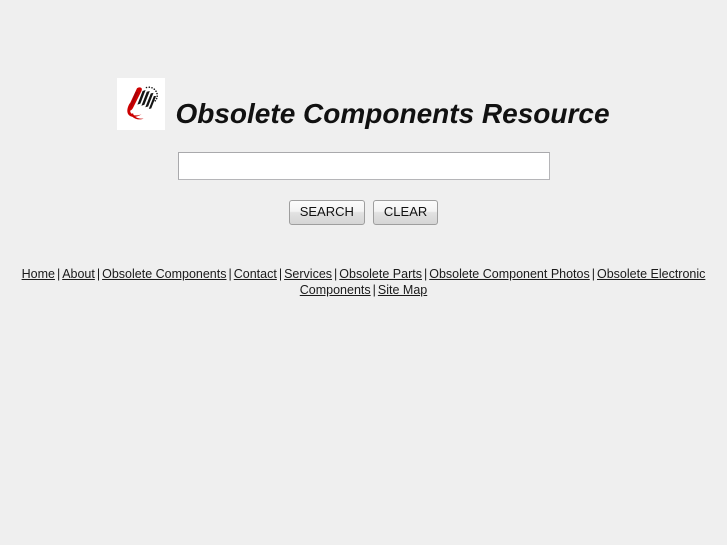 This screenshot has width=727, height=545. What do you see at coordinates (38, 274) in the screenshot?
I see `nav-link-home: Home` at bounding box center [38, 274].